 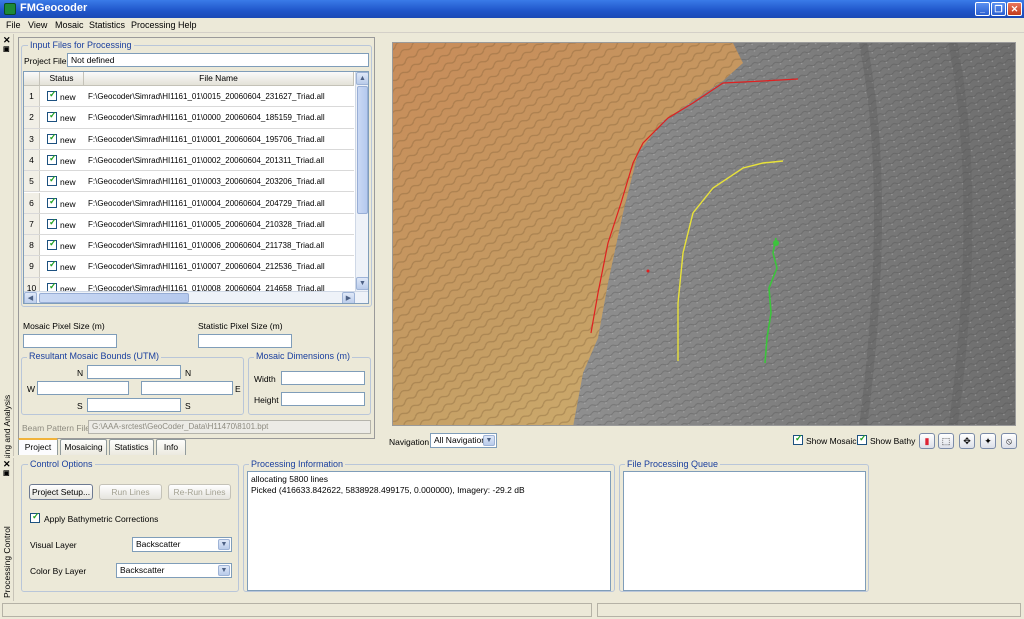 What do you see at coordinates (982, 9) in the screenshot?
I see `minimize-button: _` at bounding box center [982, 9].